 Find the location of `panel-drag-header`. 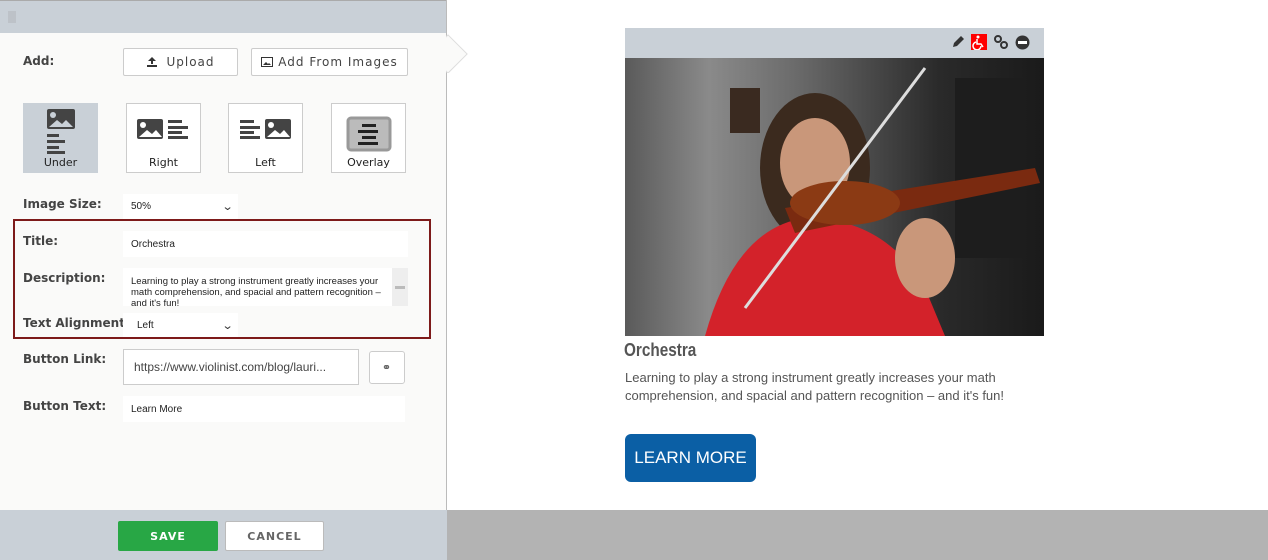

panel-drag-header is located at coordinates (223, 16).